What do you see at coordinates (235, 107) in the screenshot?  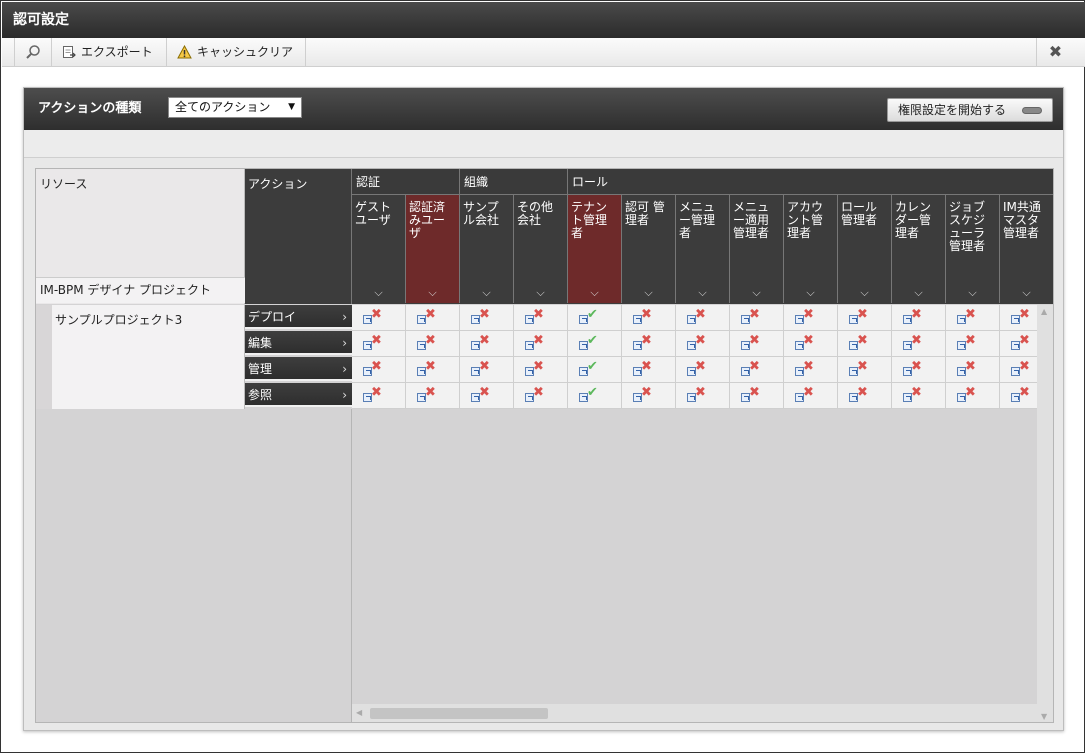 I see `action-type-select: 全てのアクション ▼` at bounding box center [235, 107].